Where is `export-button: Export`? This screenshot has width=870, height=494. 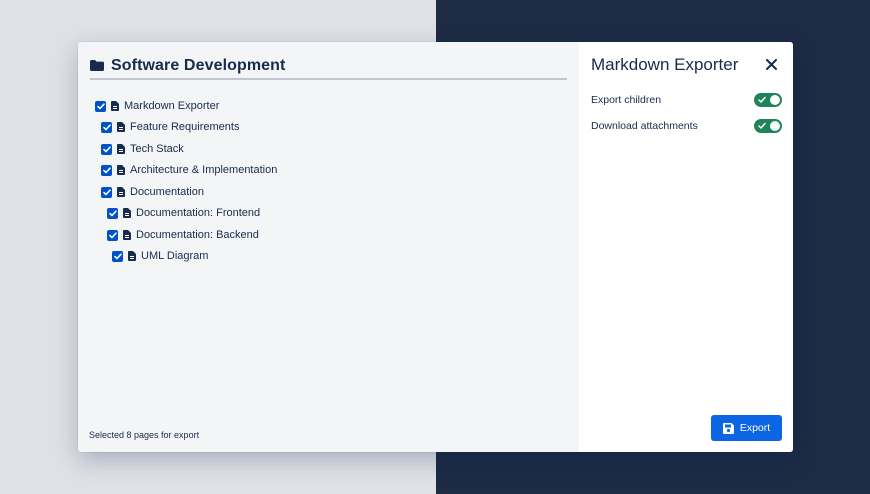 export-button: Export is located at coordinates (746, 428).